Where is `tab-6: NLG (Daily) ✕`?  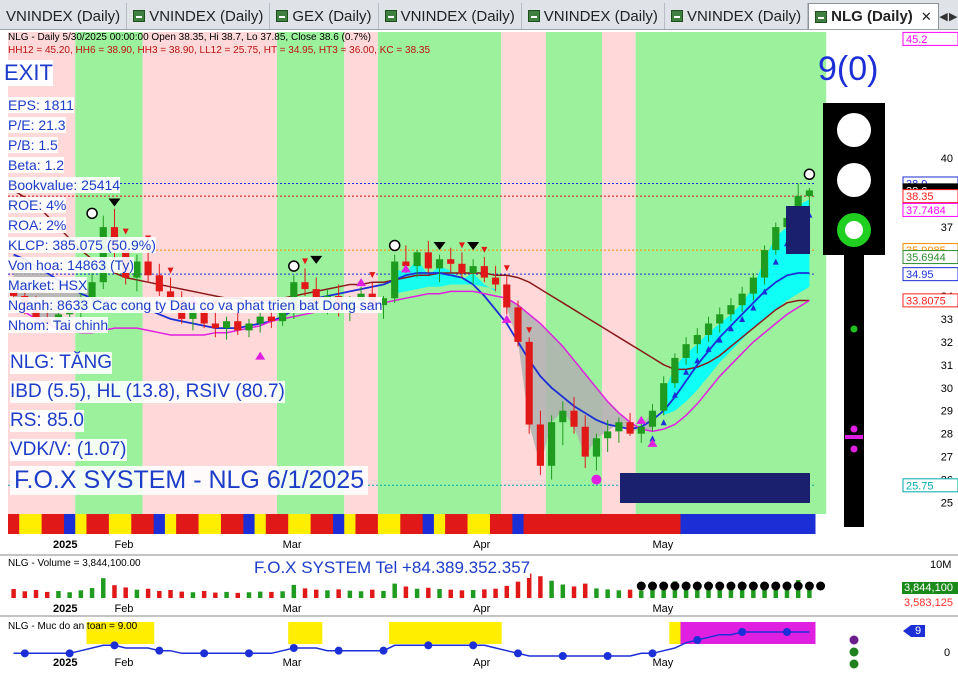
tab-6: NLG (Daily) ✕ is located at coordinates (873, 16).